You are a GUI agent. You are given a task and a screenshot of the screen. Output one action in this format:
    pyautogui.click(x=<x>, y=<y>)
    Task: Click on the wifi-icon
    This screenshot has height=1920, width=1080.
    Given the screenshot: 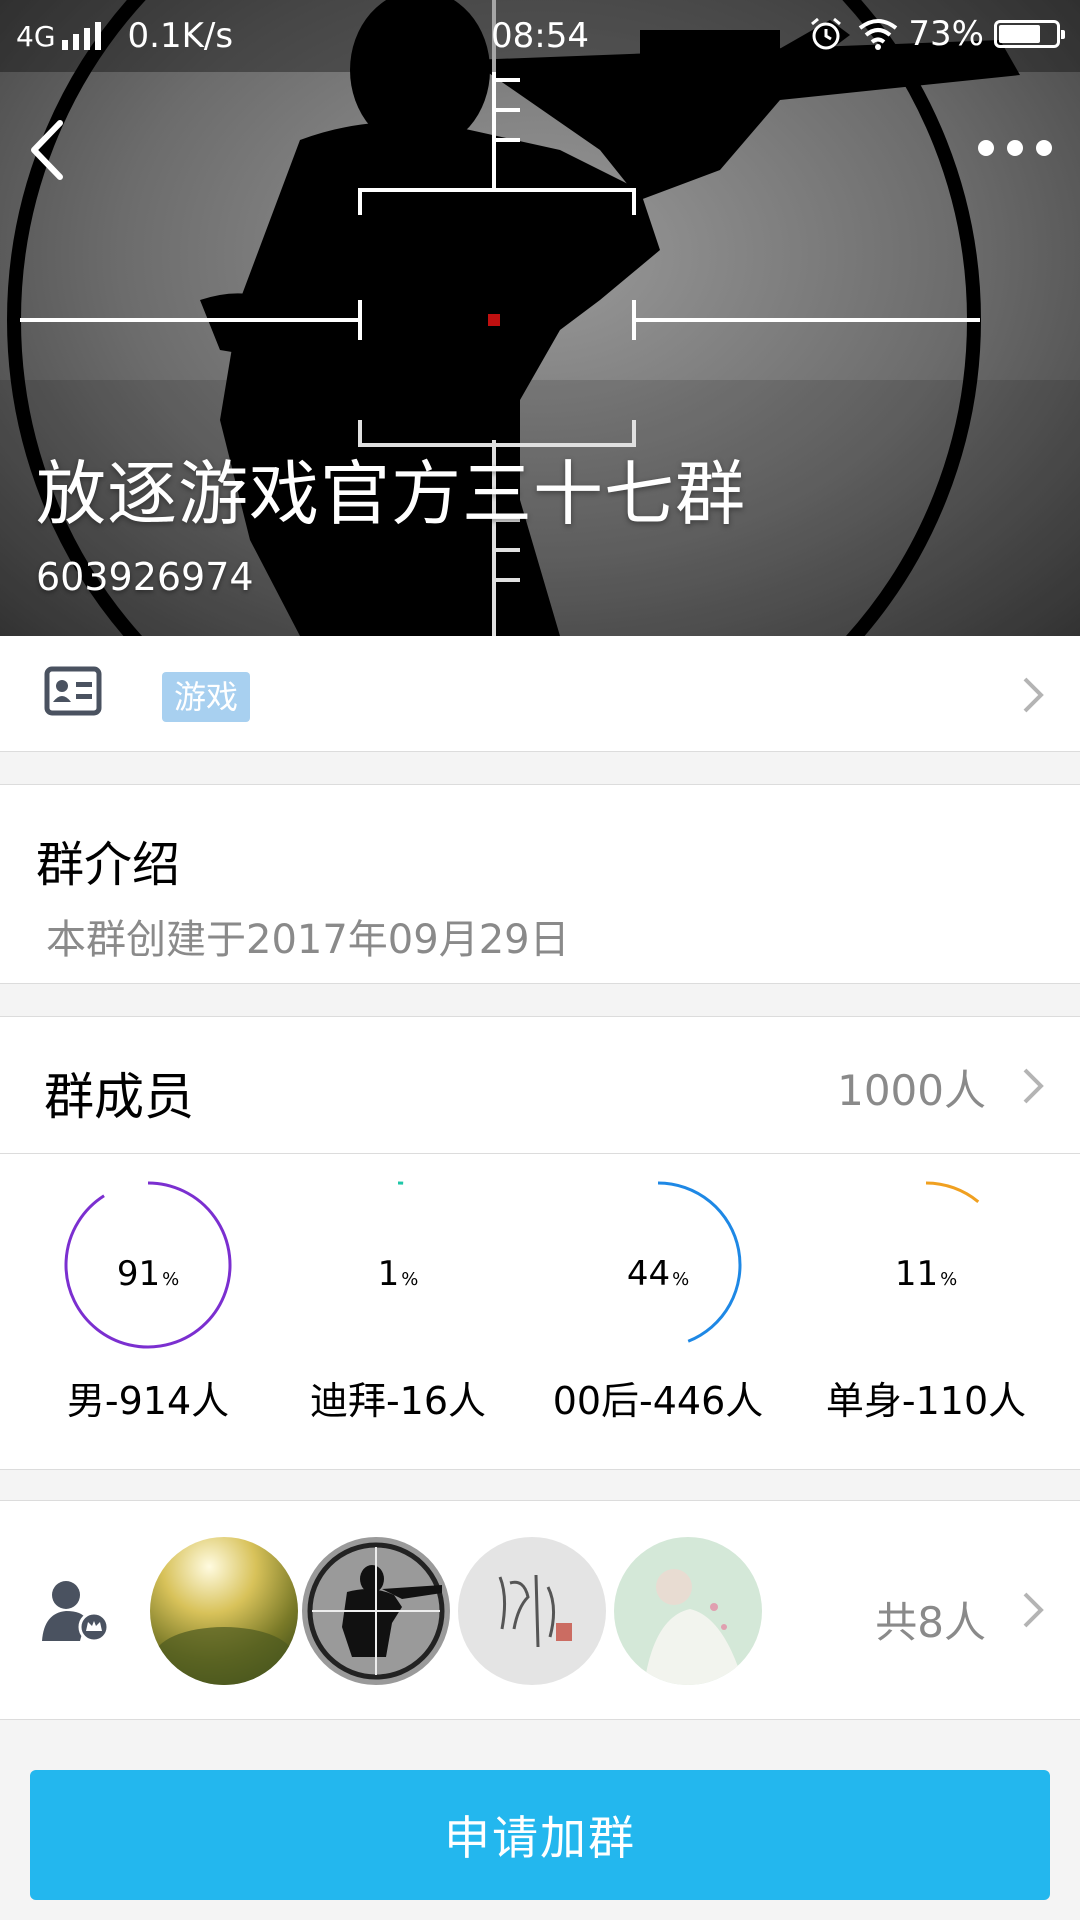 What is the action you would take?
    pyautogui.click(x=878, y=34)
    